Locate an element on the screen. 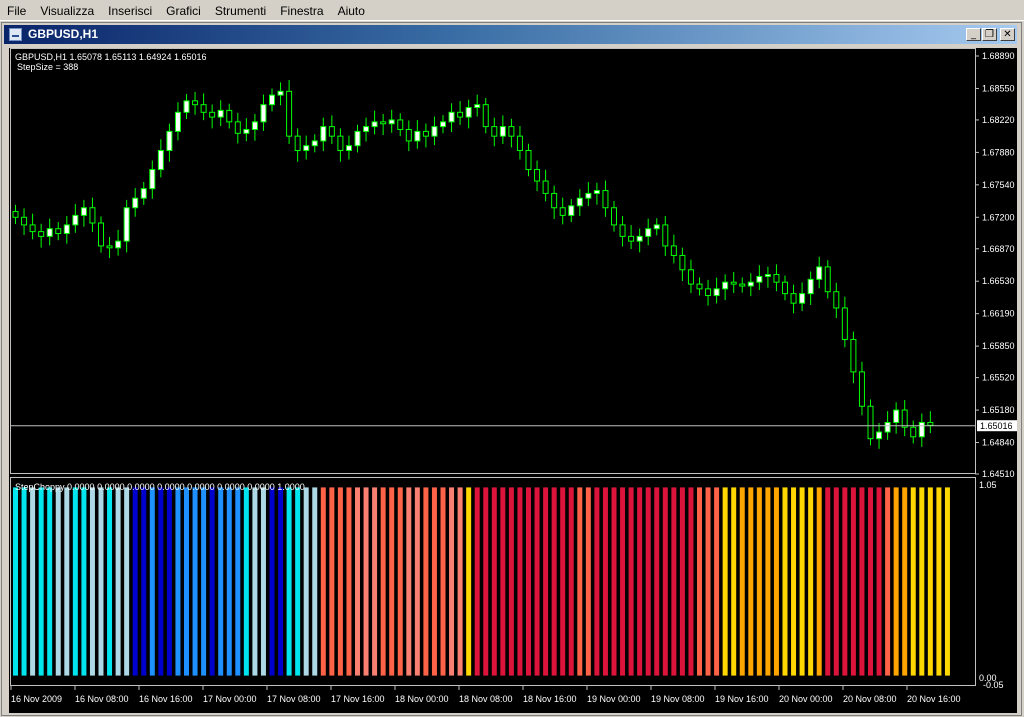 The image size is (1024, 717). price-tick-label: 1.64840 is located at coordinates (998, 443).